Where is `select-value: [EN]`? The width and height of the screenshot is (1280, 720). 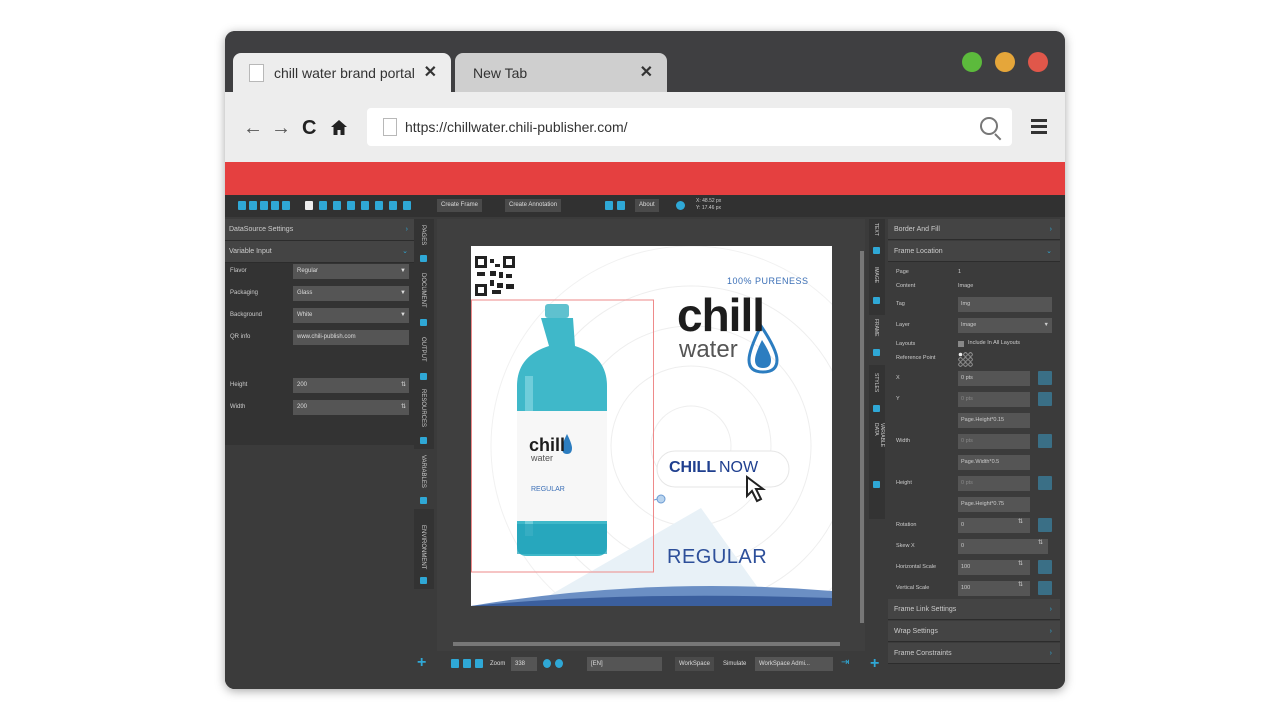 select-value: [EN] is located at coordinates (597, 664).